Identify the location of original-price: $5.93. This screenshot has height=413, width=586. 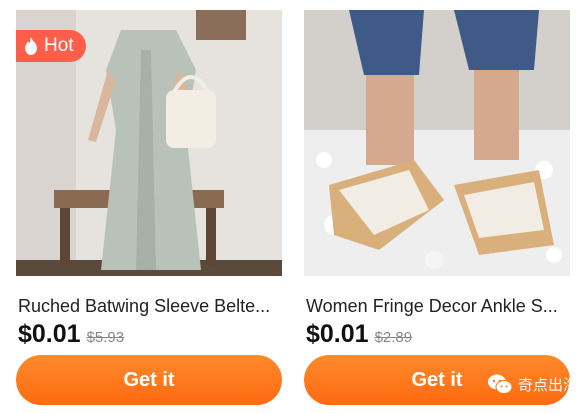
(105, 337).